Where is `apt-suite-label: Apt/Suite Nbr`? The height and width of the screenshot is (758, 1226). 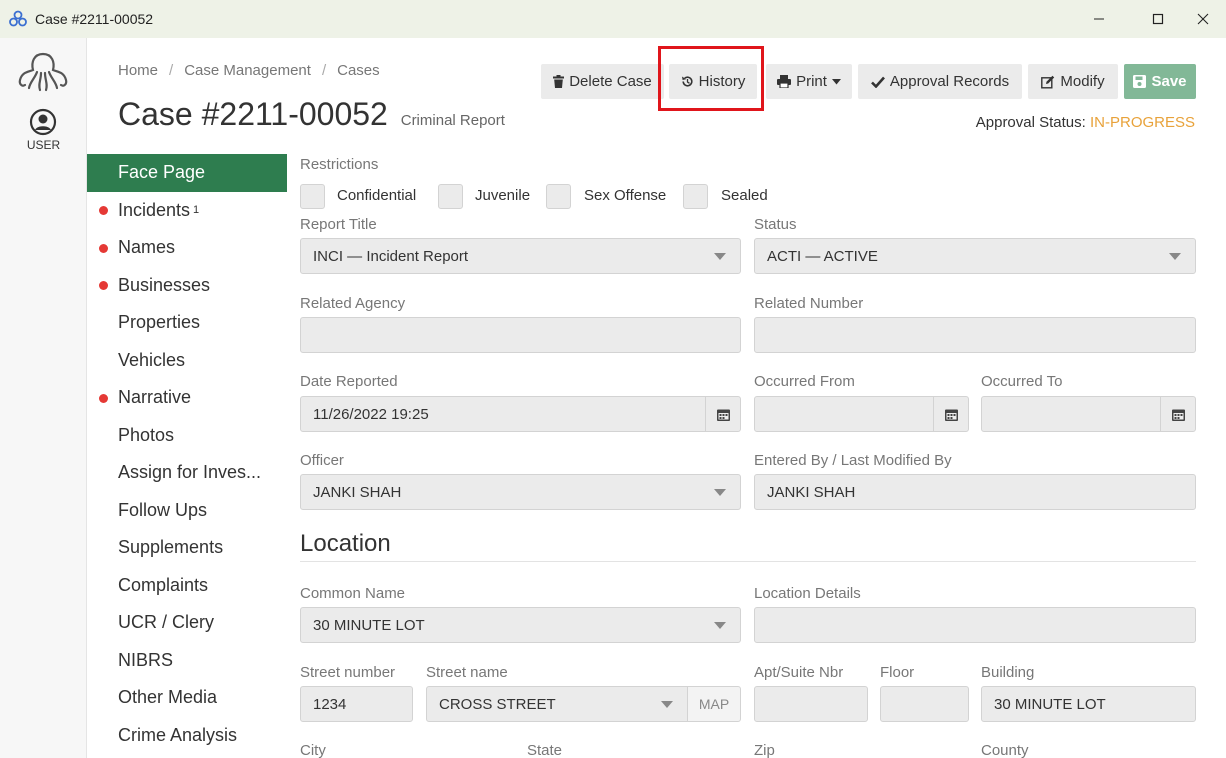
apt-suite-label: Apt/Suite Nbr is located at coordinates (799, 672).